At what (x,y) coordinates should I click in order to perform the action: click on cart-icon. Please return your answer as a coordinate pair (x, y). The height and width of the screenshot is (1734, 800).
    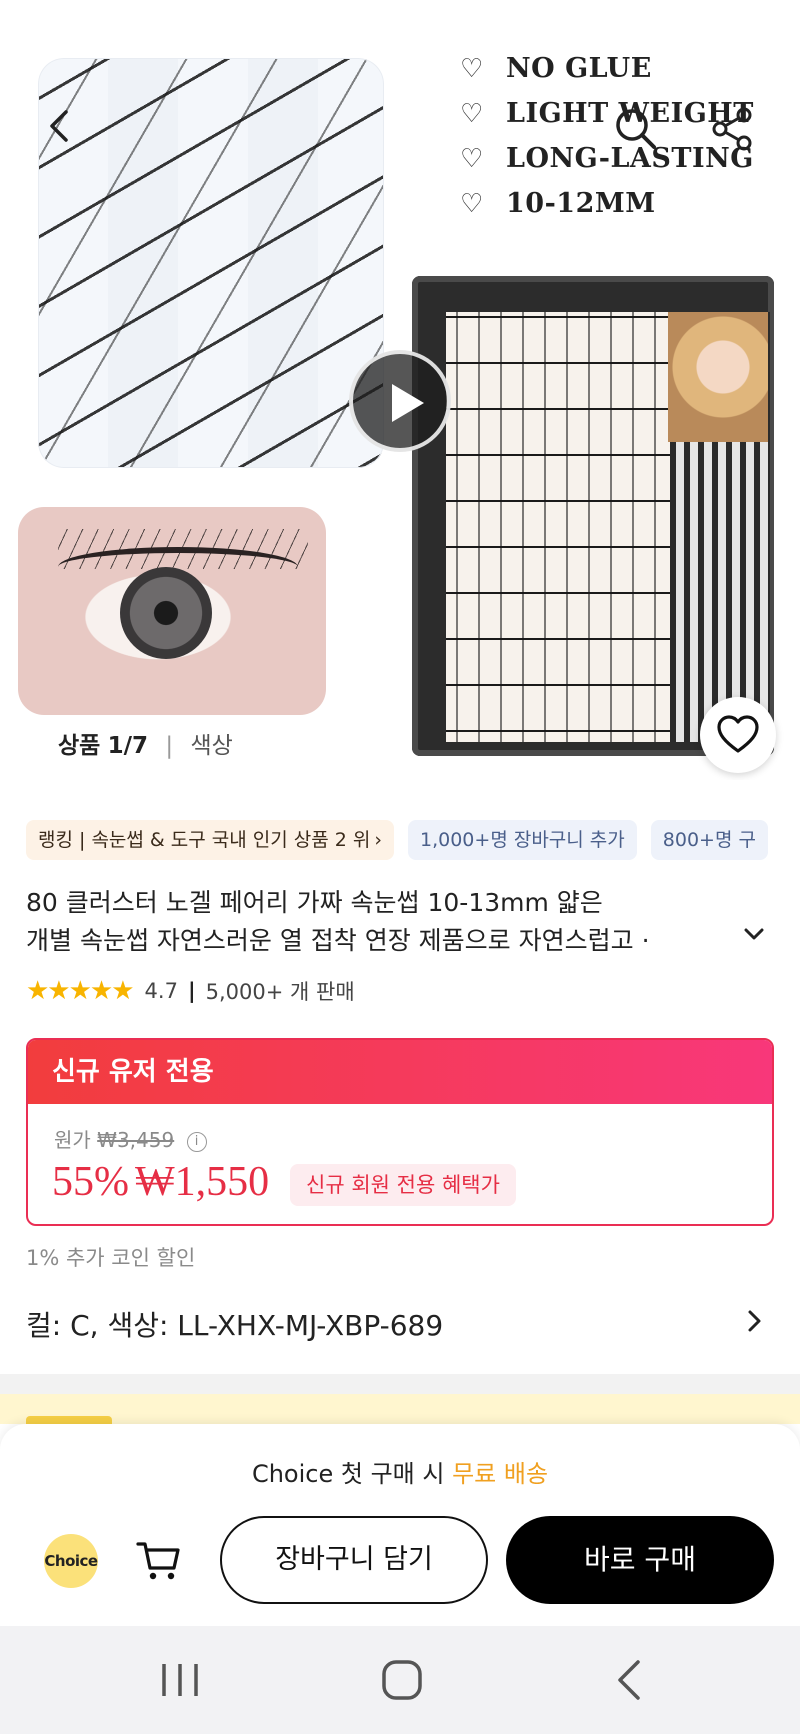
    Looking at the image, I should click on (158, 1561).